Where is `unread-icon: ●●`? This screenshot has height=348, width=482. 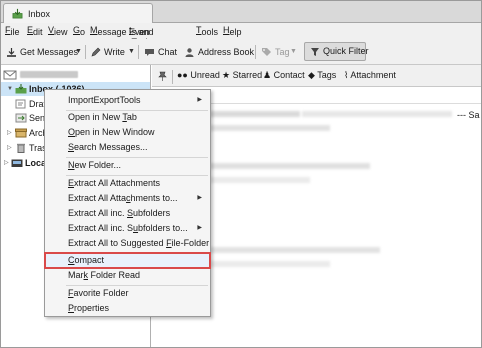 unread-icon: ●● is located at coordinates (184, 75).